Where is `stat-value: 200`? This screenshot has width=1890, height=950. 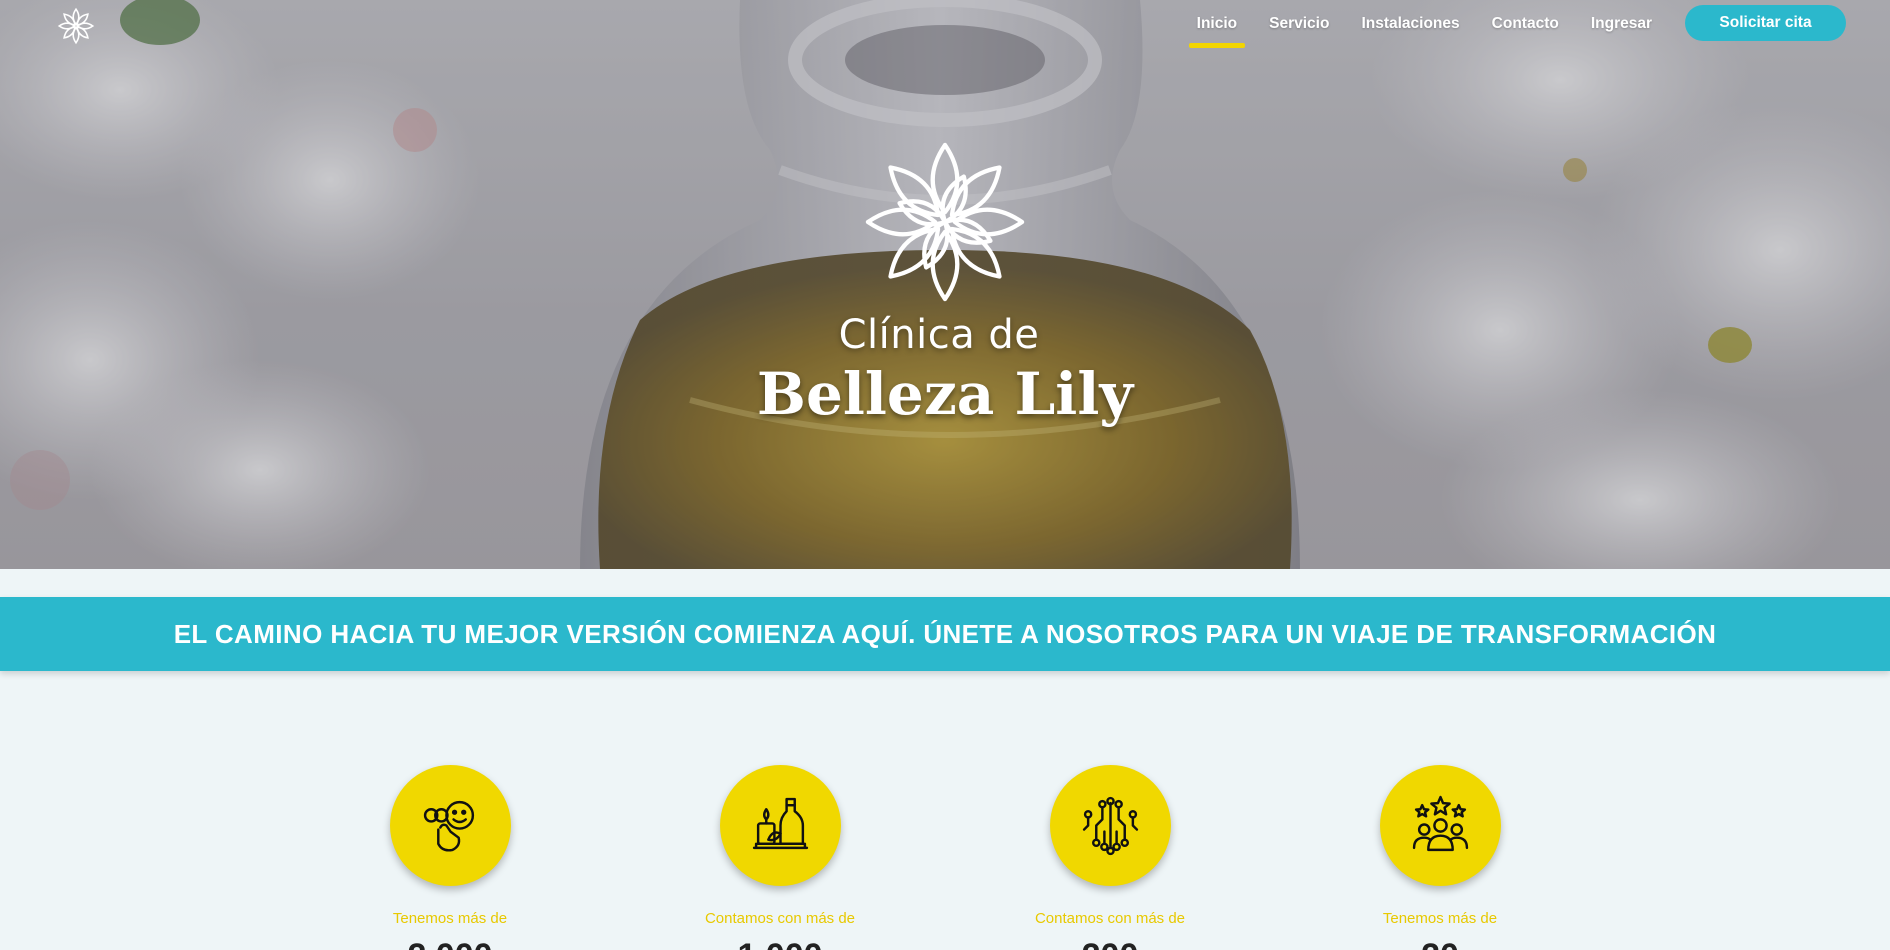
stat-value: 200 is located at coordinates (1110, 943).